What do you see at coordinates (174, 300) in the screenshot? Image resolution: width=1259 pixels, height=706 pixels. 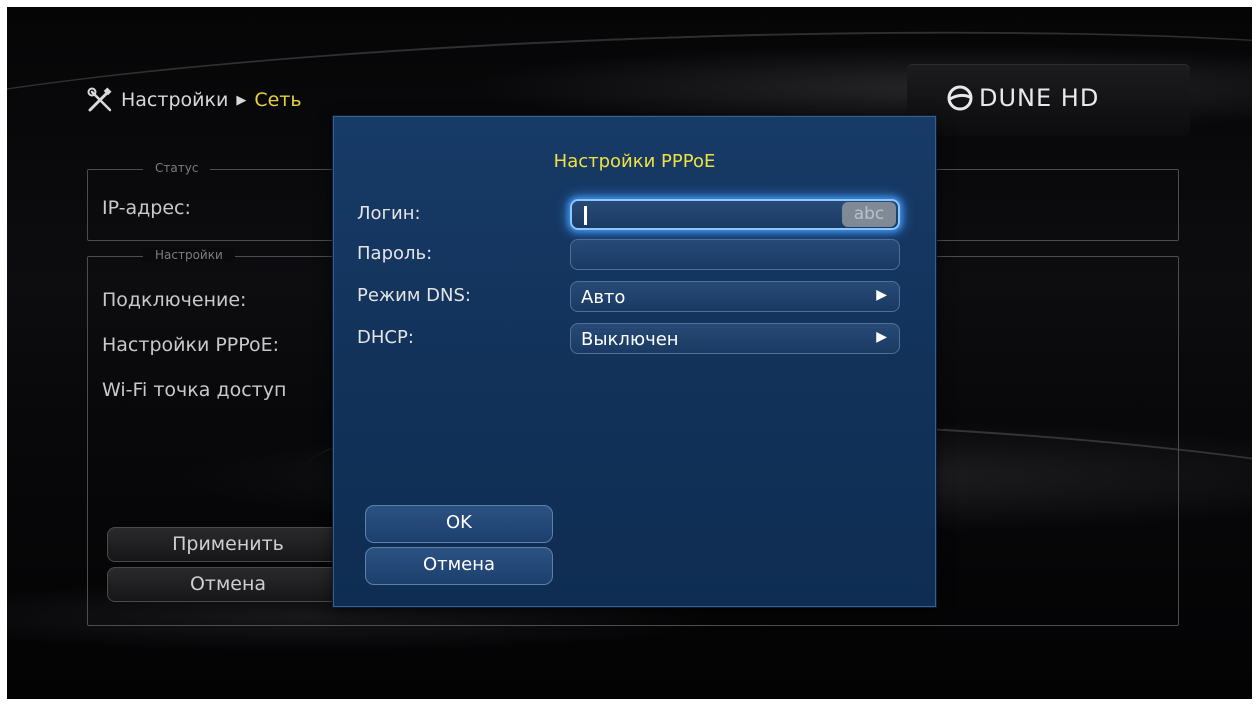 I see `connection-row: Подключение:` at bounding box center [174, 300].